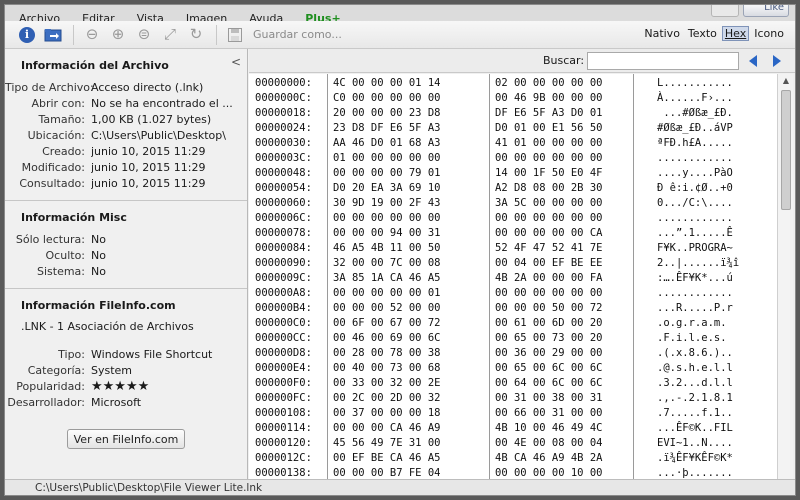 Image resolution: width=800 pixels, height=500 pixels. Describe the element at coordinates (786, 150) in the screenshot. I see `scrollbar-thumb` at that location.